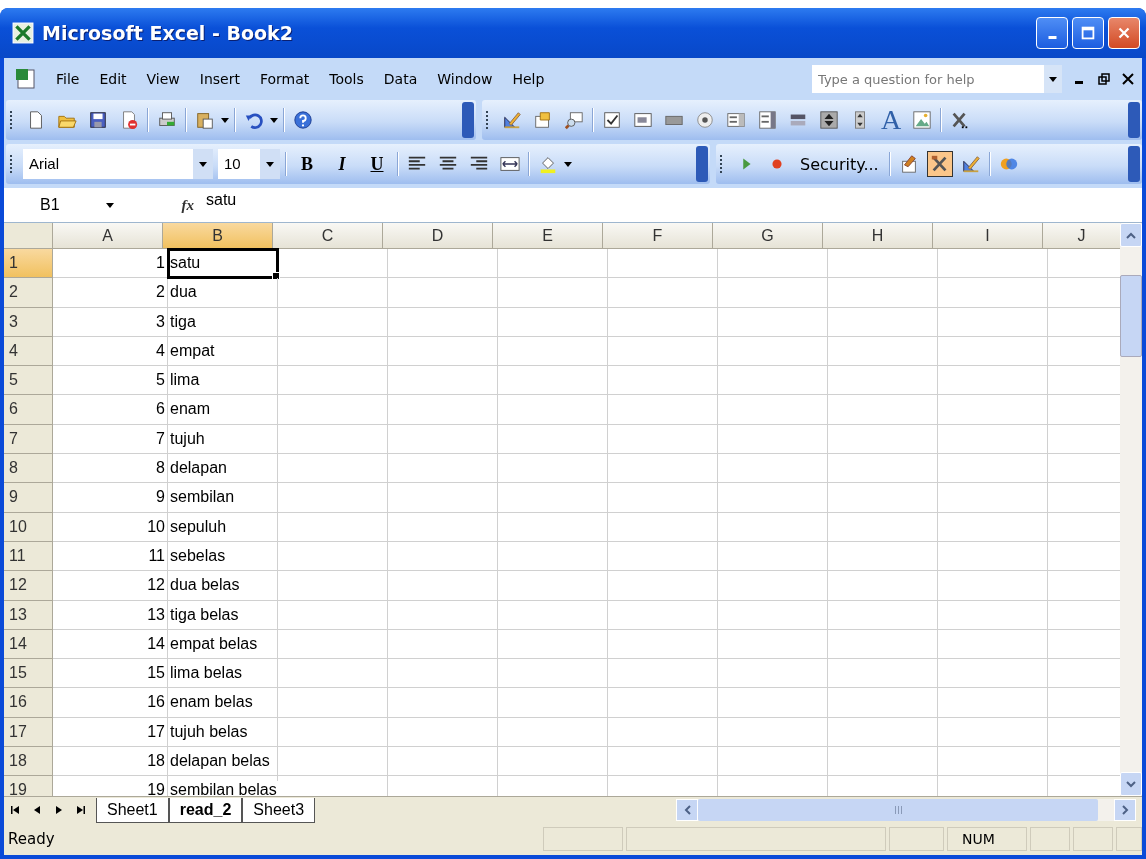 Image resolution: width=1146 pixels, height=859 pixels. Describe the element at coordinates (28, 732) in the screenshot. I see `row-header: 17` at that location.